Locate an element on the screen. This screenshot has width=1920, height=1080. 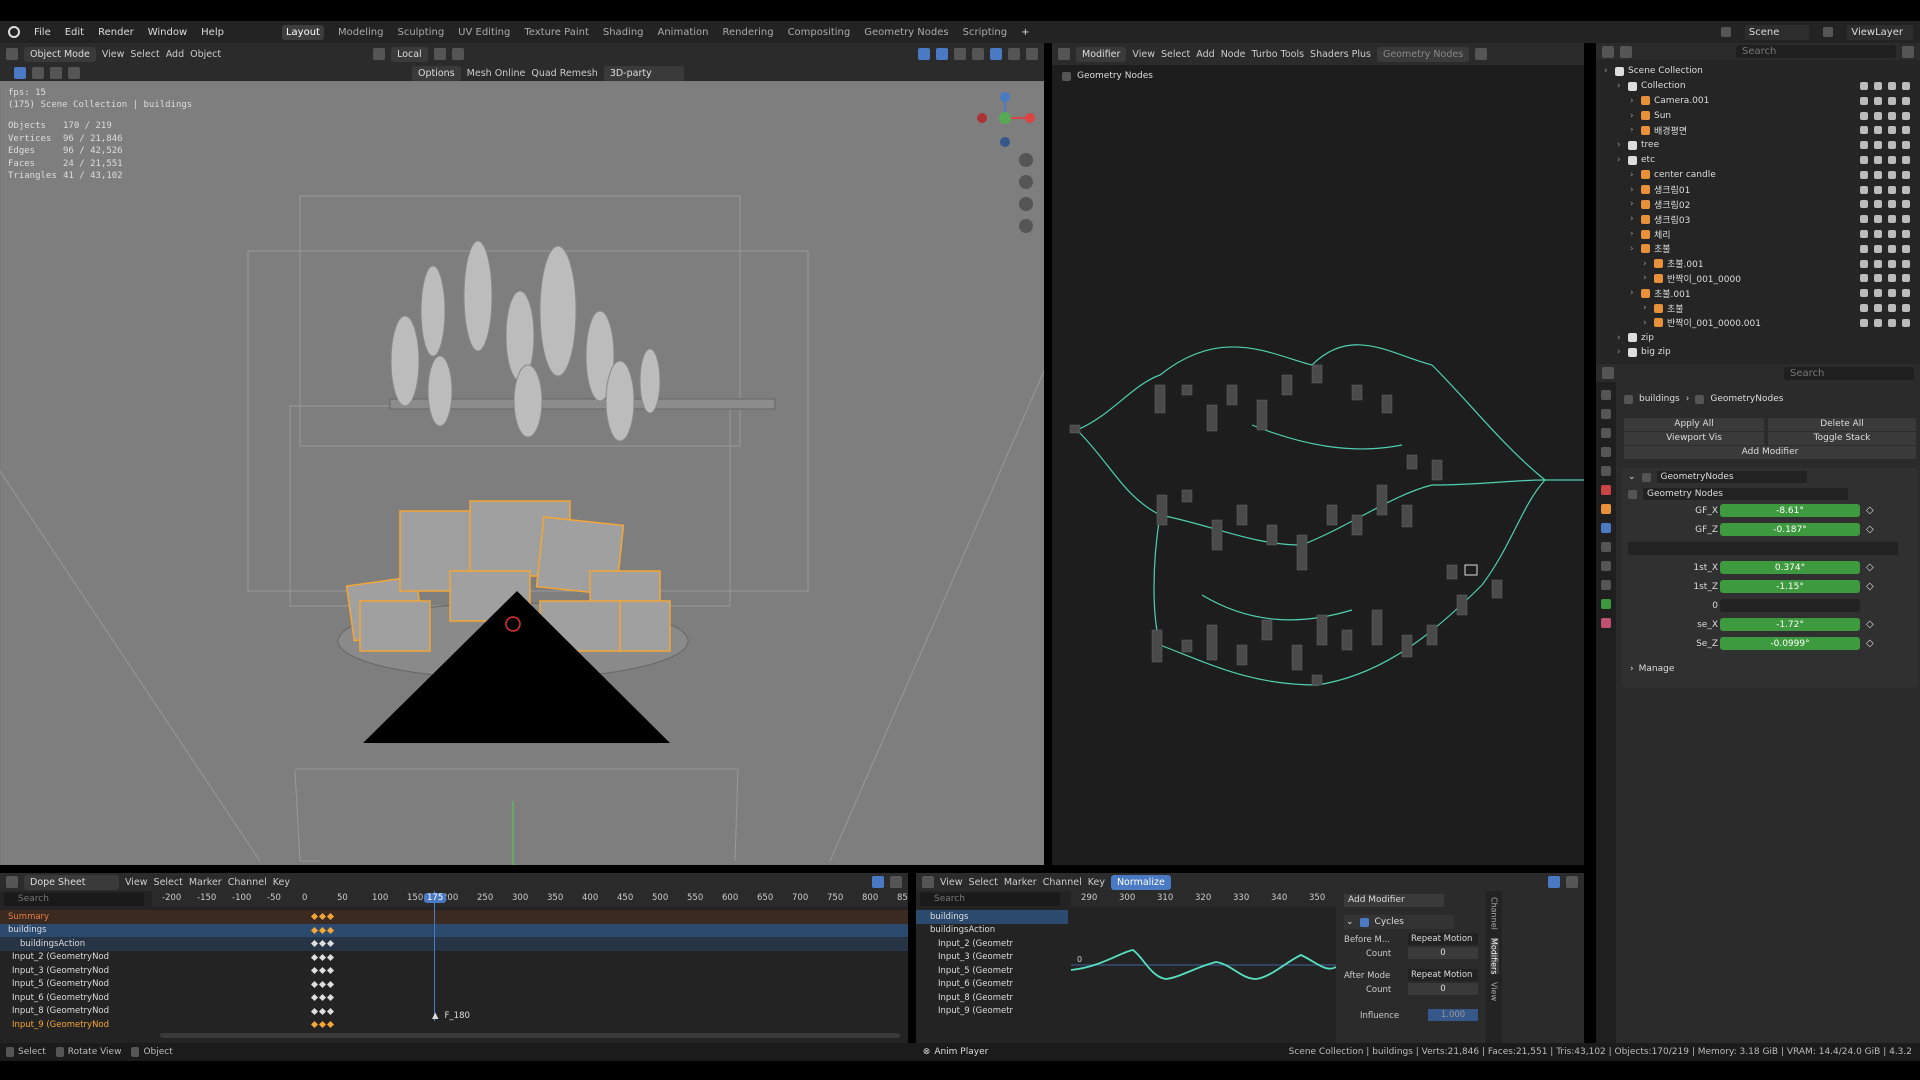
outliner-type-icon is located at coordinates (1608, 51).